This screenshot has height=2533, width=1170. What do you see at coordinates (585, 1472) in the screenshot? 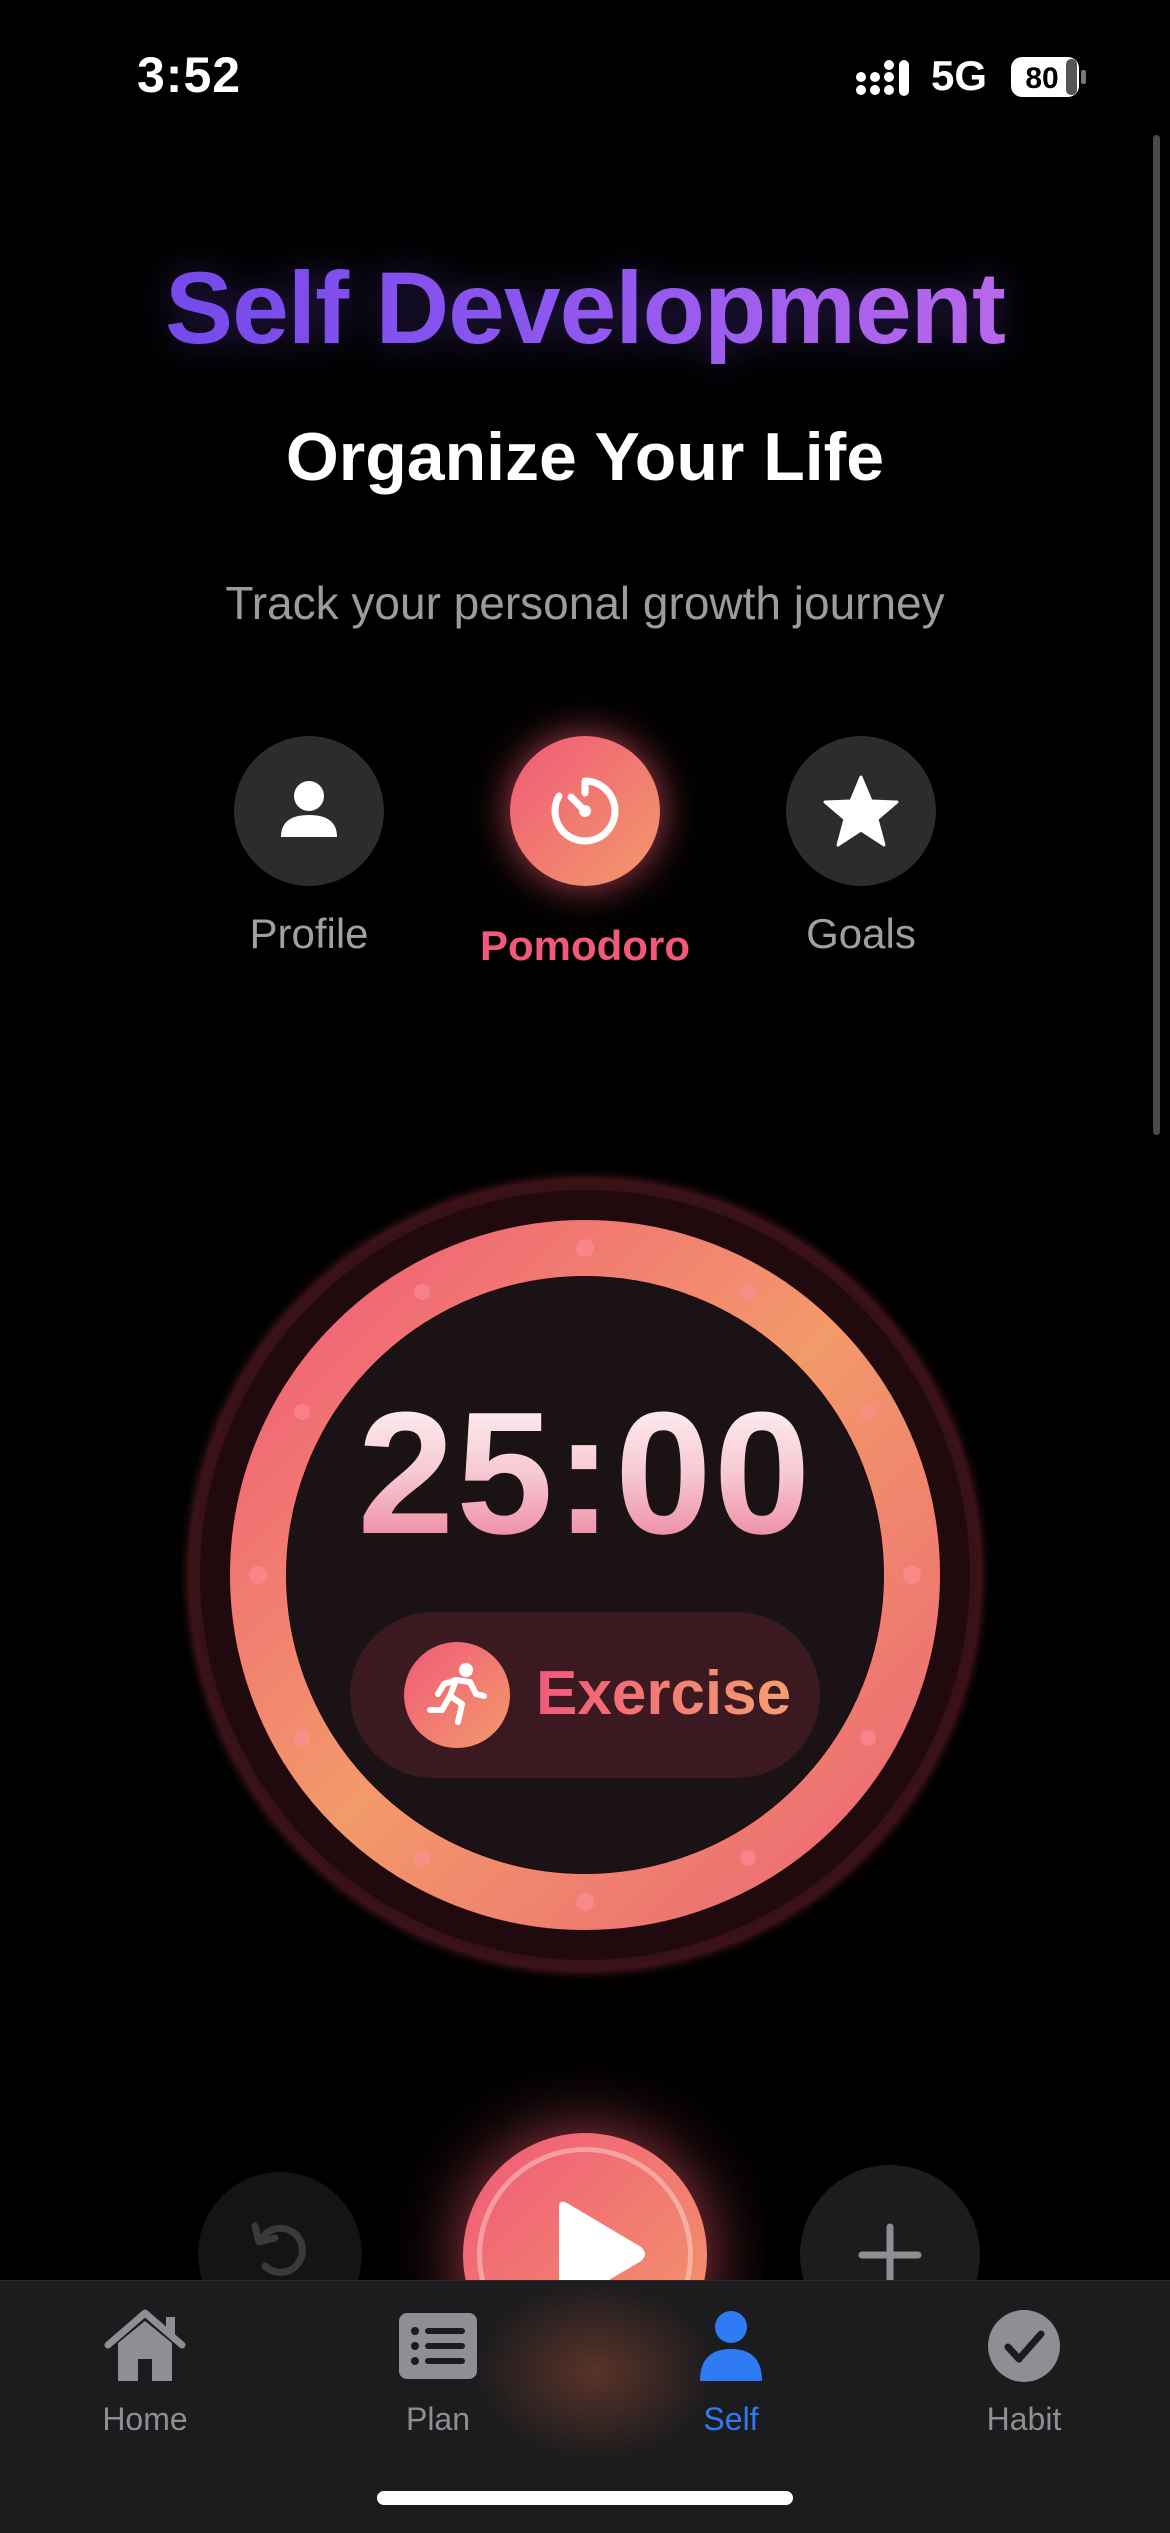
I see `timer-display: 25:00` at bounding box center [585, 1472].